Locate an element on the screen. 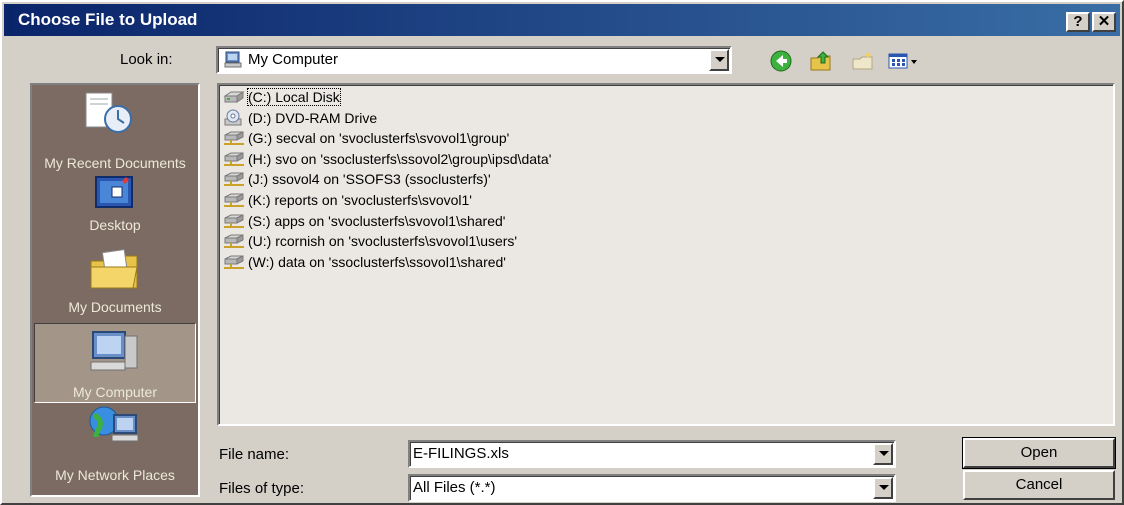  places-bar: My Recent Documents Desktop My Documents is located at coordinates (115, 290).